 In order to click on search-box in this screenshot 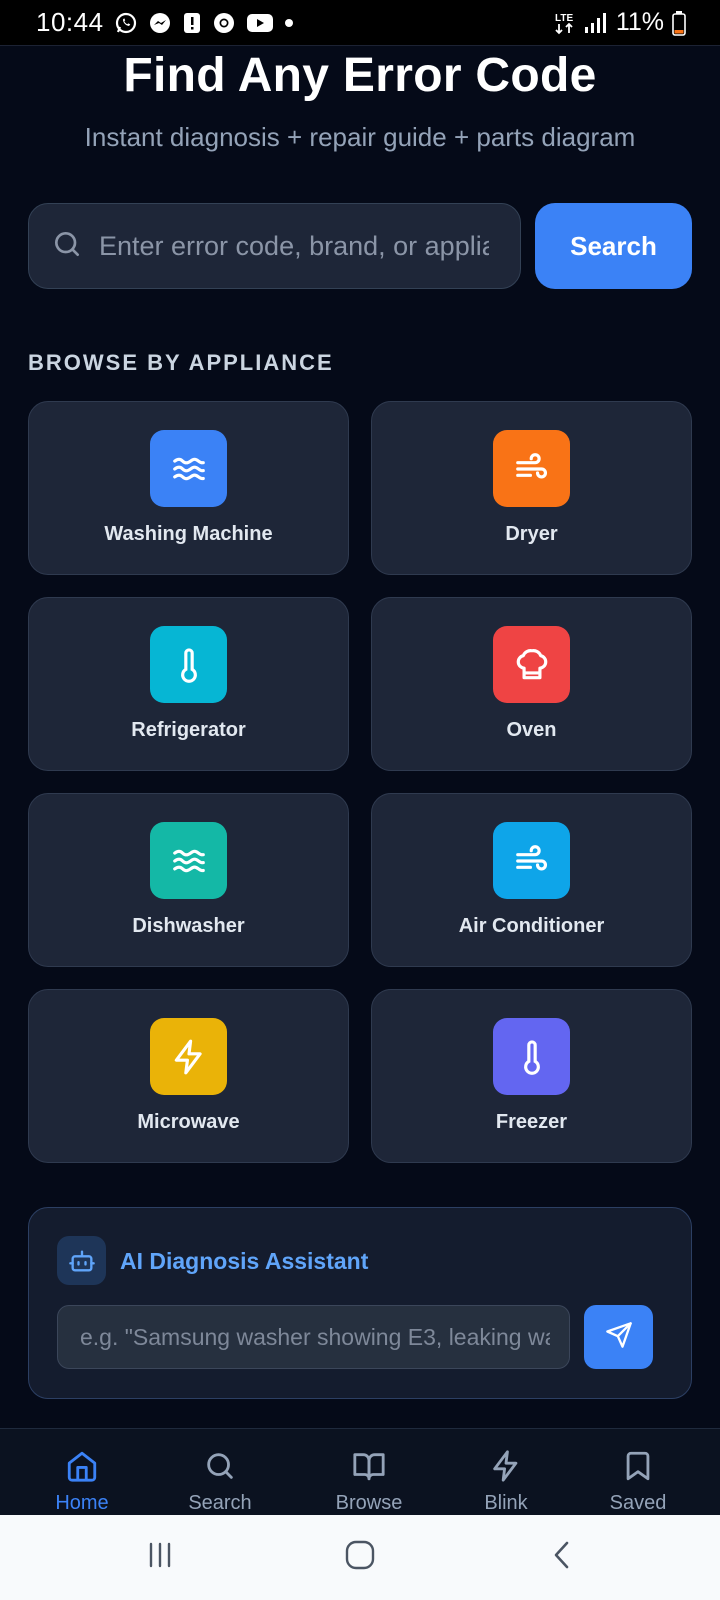, I will do `click(274, 246)`.